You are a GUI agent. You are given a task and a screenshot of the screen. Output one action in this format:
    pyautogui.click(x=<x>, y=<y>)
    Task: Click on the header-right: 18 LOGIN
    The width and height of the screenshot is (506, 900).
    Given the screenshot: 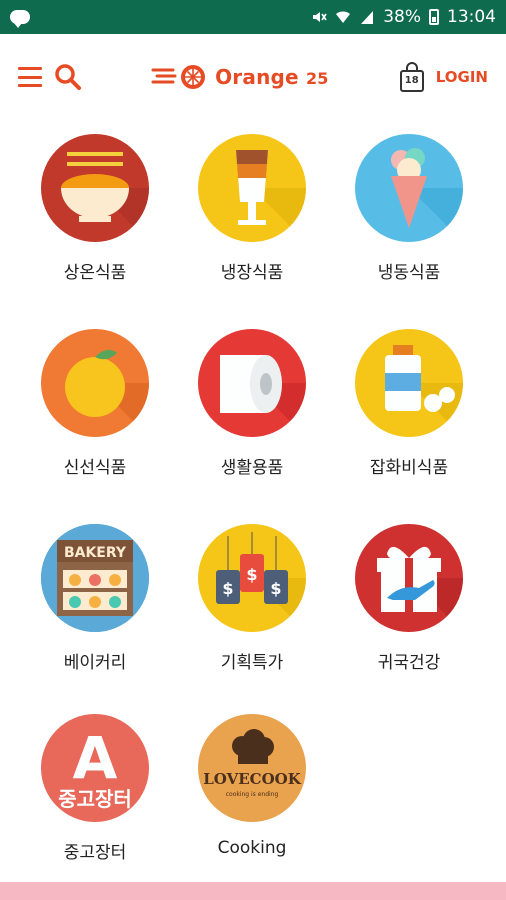 What is the action you would take?
    pyautogui.click(x=443, y=77)
    